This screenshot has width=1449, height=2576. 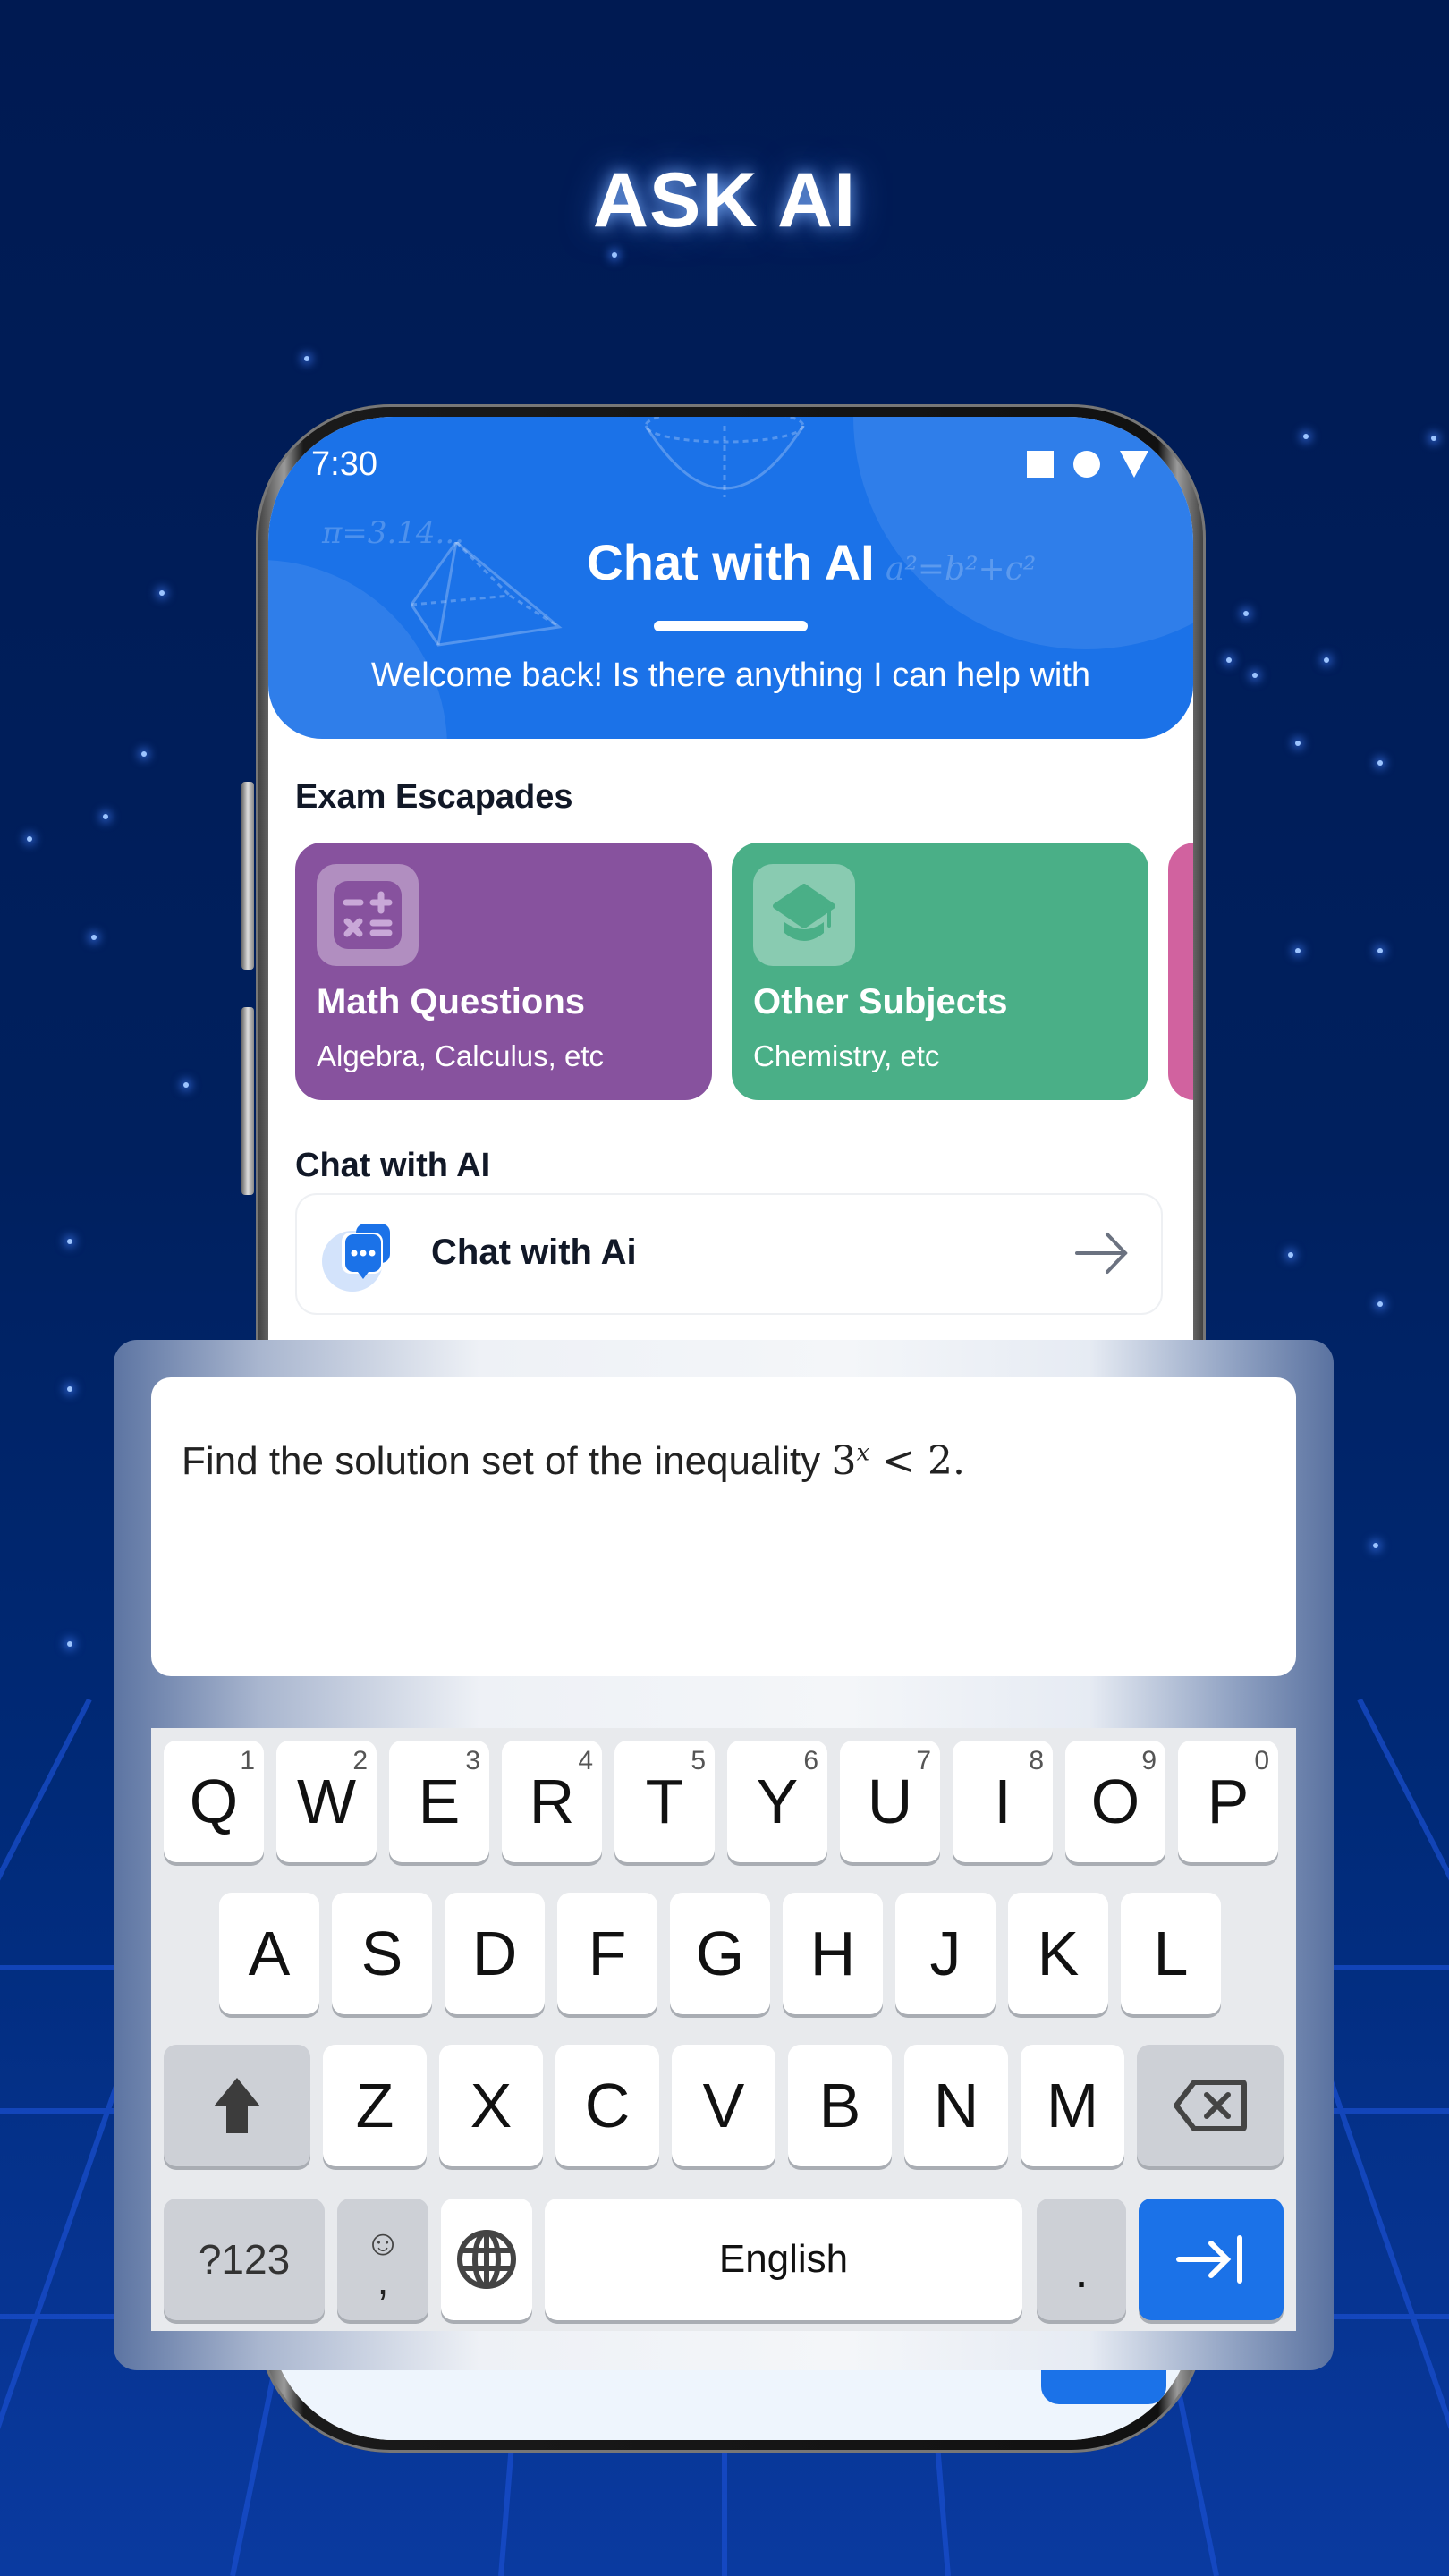 I want to click on key-m: M, so click(x=1072, y=2105).